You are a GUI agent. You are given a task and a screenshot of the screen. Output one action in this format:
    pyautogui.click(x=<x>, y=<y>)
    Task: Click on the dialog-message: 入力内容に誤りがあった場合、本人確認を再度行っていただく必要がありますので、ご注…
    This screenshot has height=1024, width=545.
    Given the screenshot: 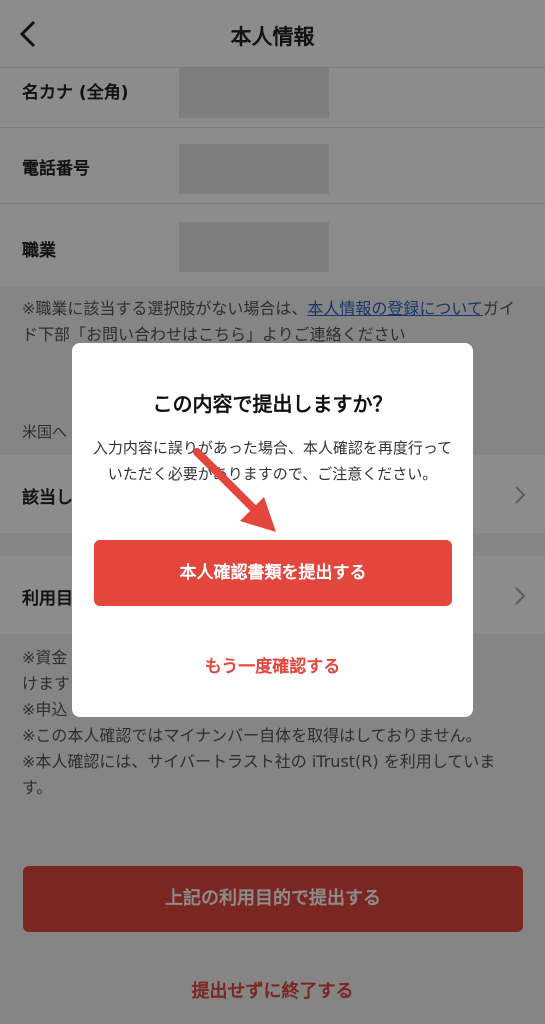 What is the action you would take?
    pyautogui.click(x=272, y=461)
    